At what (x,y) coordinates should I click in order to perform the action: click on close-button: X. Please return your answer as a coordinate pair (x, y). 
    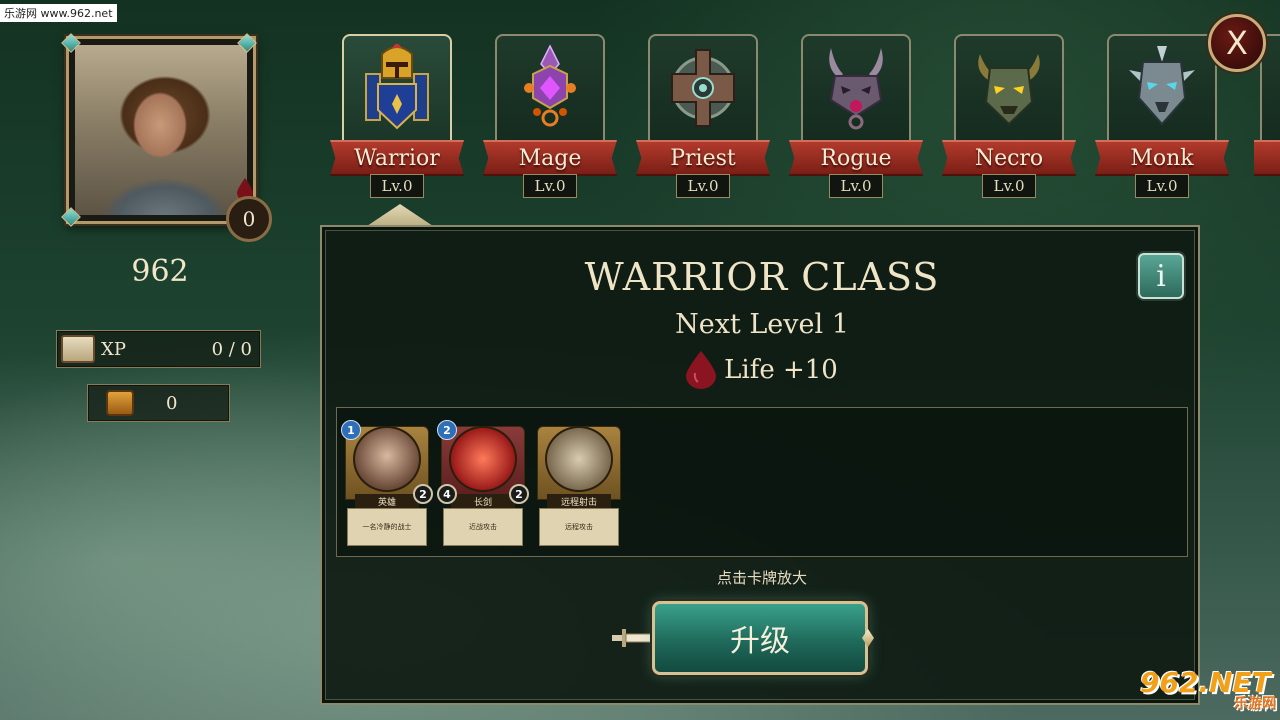
    Looking at the image, I should click on (1237, 43).